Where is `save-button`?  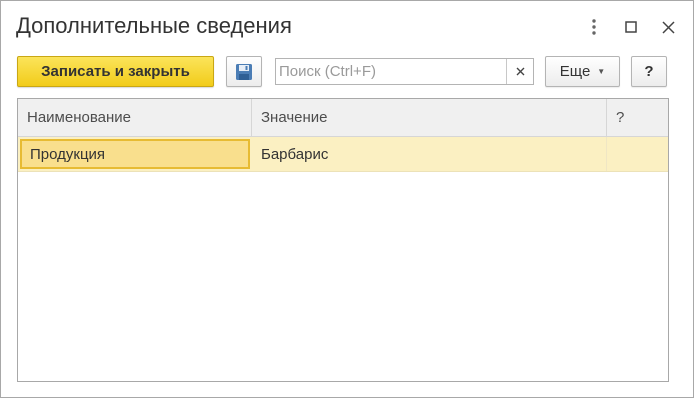 save-button is located at coordinates (244, 71).